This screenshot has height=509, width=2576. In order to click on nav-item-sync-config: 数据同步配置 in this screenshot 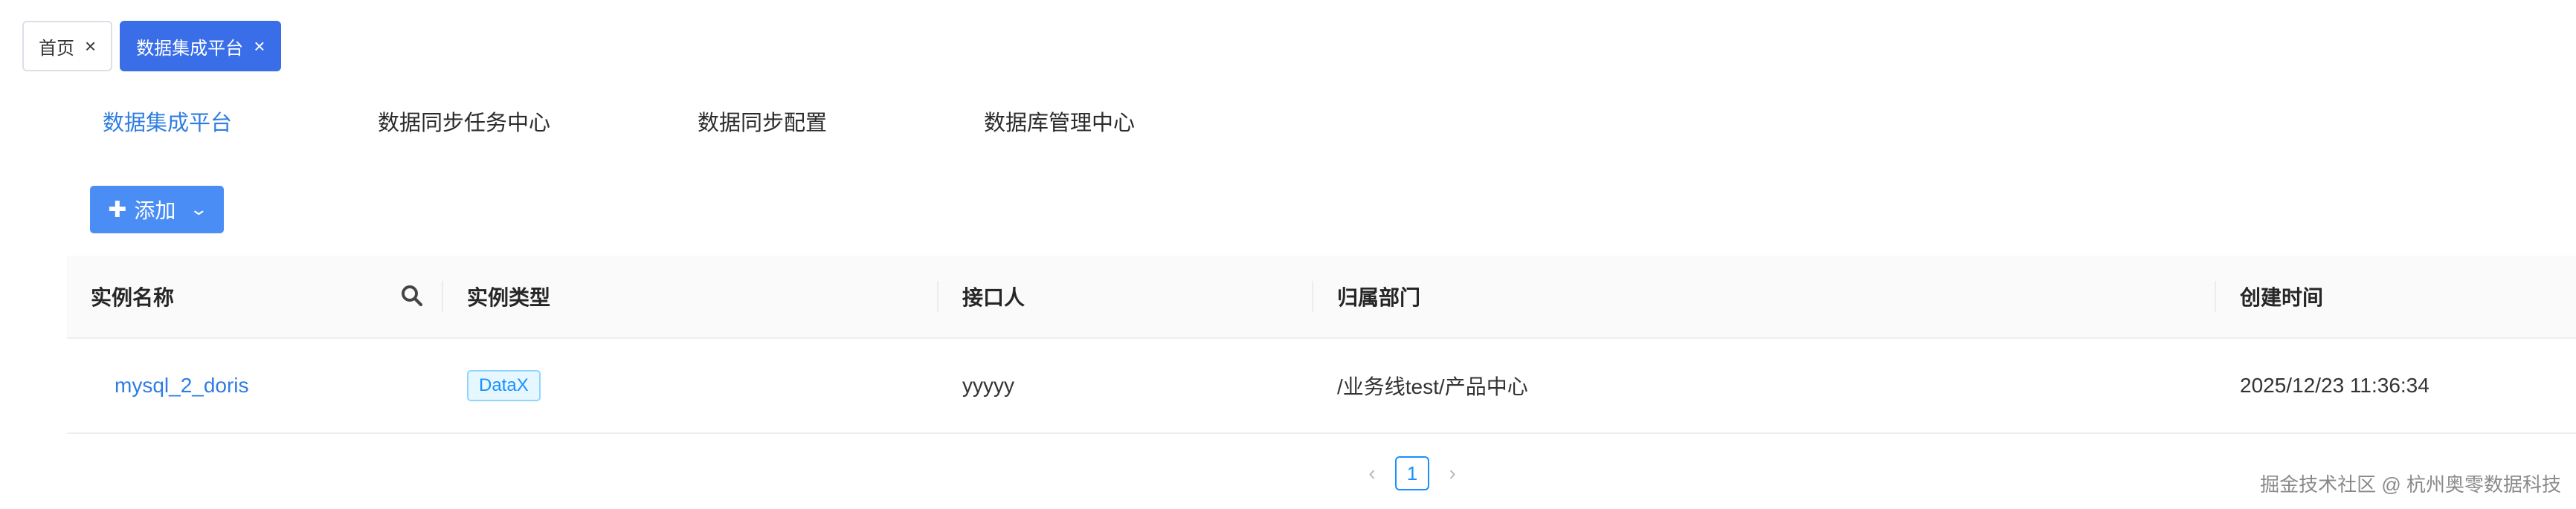, I will do `click(762, 122)`.